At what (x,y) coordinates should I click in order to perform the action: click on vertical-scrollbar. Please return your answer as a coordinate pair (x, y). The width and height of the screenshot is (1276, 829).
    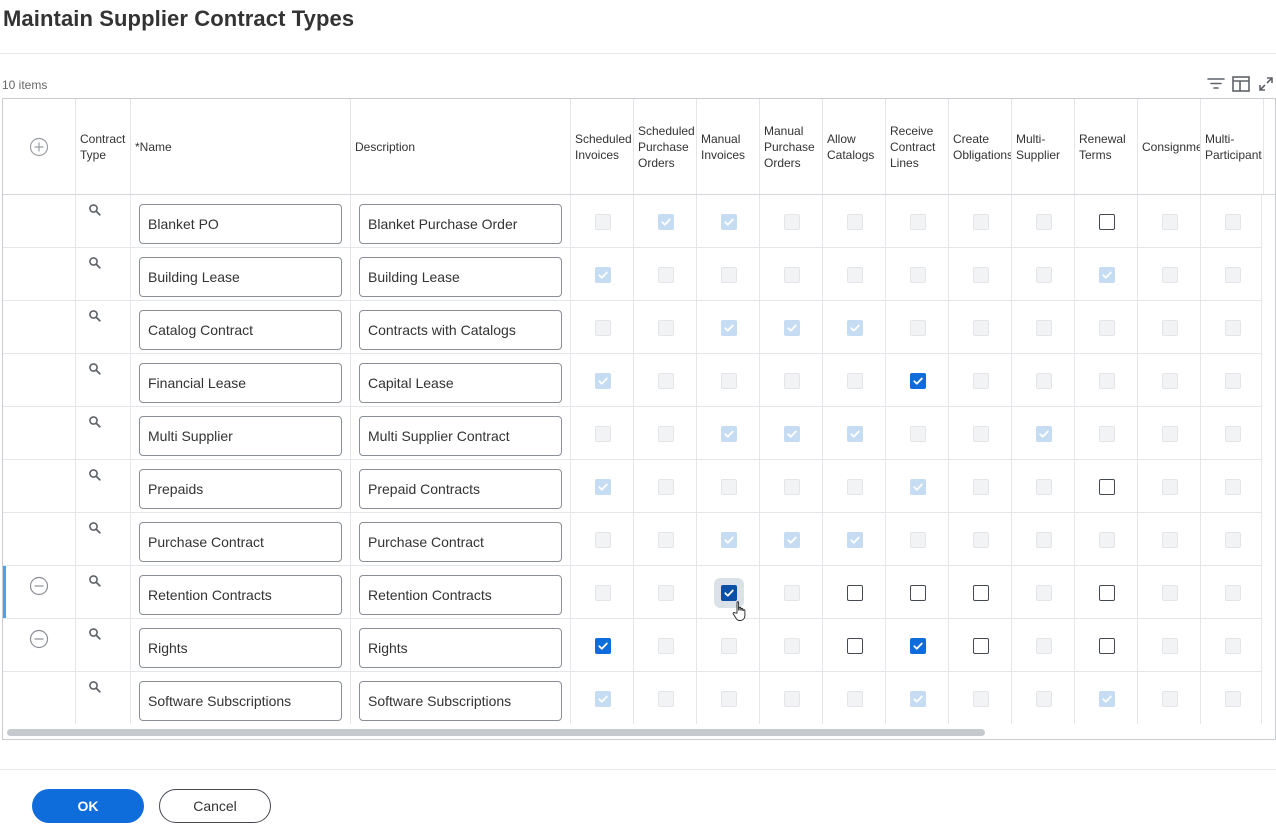
    Looking at the image, I should click on (1268, 460).